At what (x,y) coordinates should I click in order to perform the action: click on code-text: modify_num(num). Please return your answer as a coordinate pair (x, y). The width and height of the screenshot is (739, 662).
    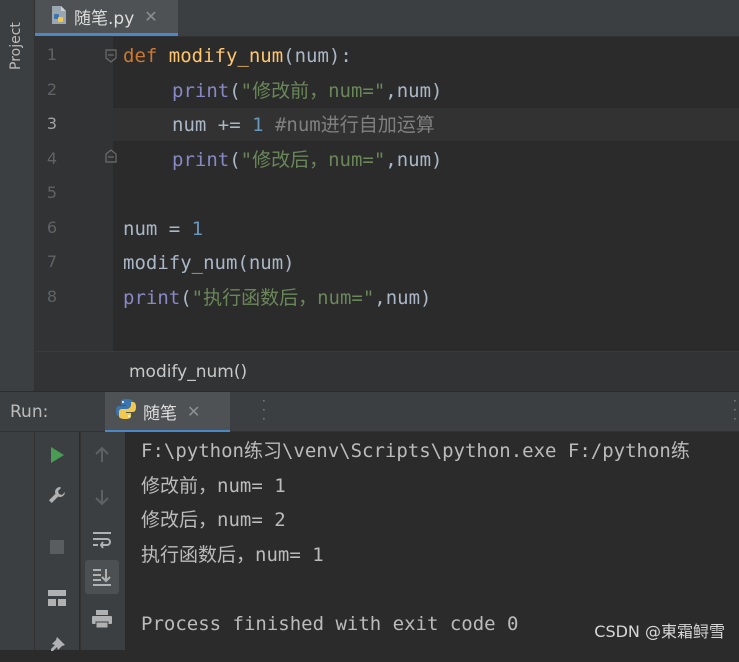
    Looking at the image, I should click on (209, 263).